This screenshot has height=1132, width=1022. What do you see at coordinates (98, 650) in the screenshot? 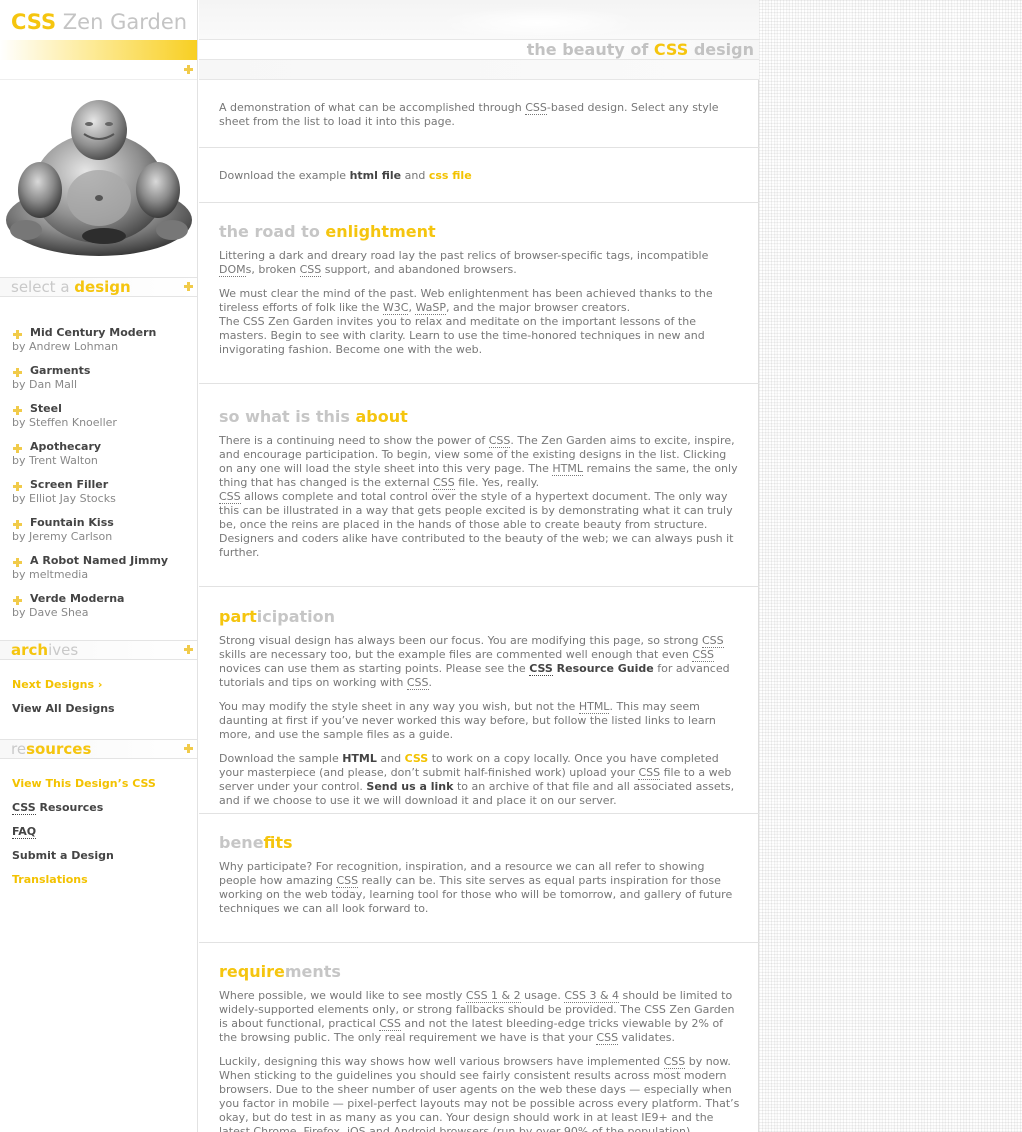
I see `archives-heading: archives` at bounding box center [98, 650].